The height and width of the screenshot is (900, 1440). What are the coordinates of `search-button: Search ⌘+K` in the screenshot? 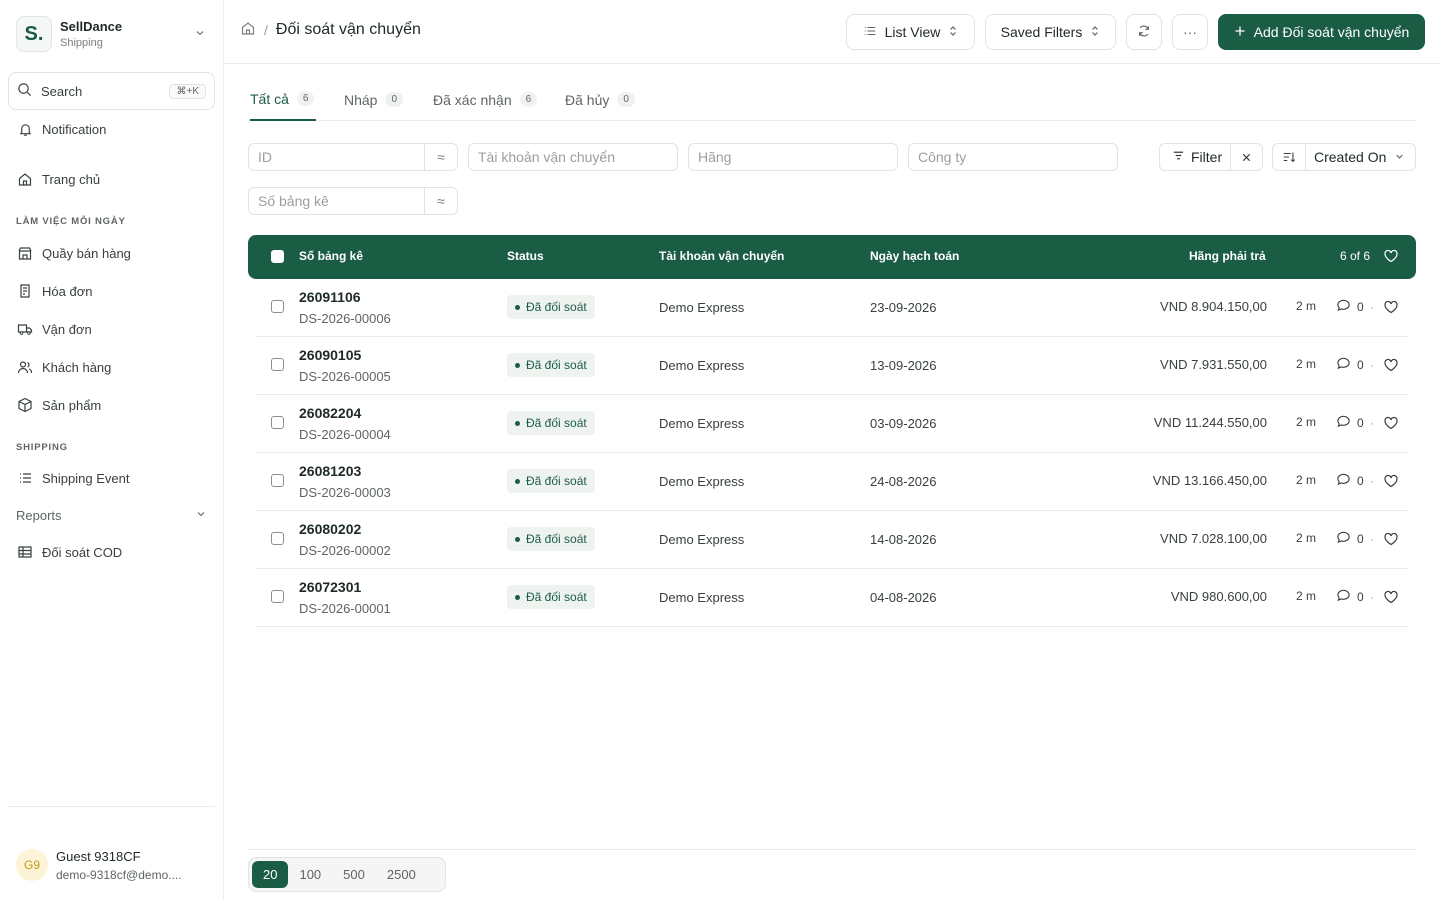 It's located at (111, 91).